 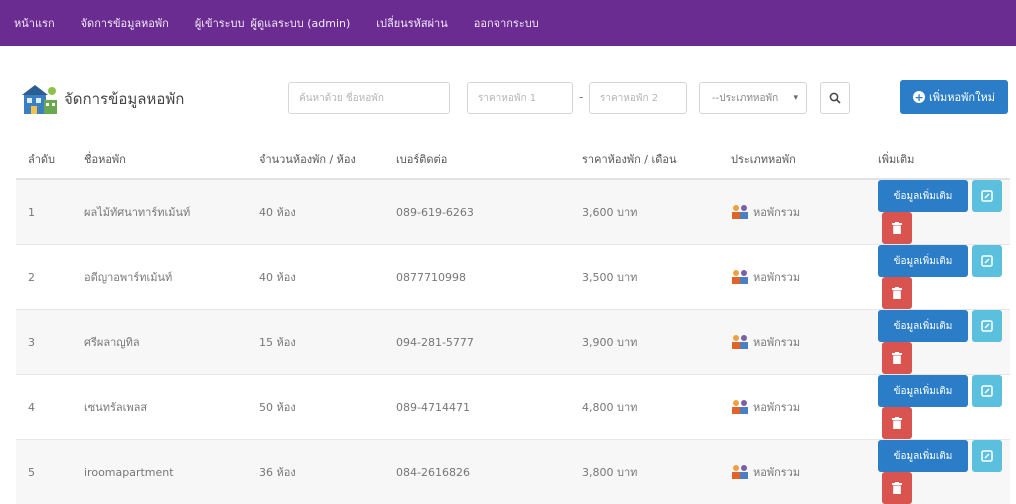 I want to click on col-name: ชื่อหอพัก, so click(x=159, y=159).